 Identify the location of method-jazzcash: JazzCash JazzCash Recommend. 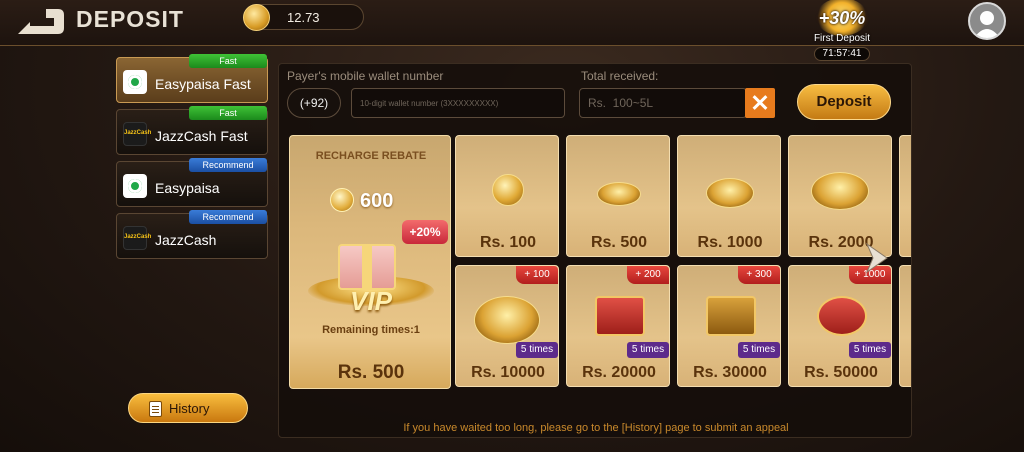
(192, 234).